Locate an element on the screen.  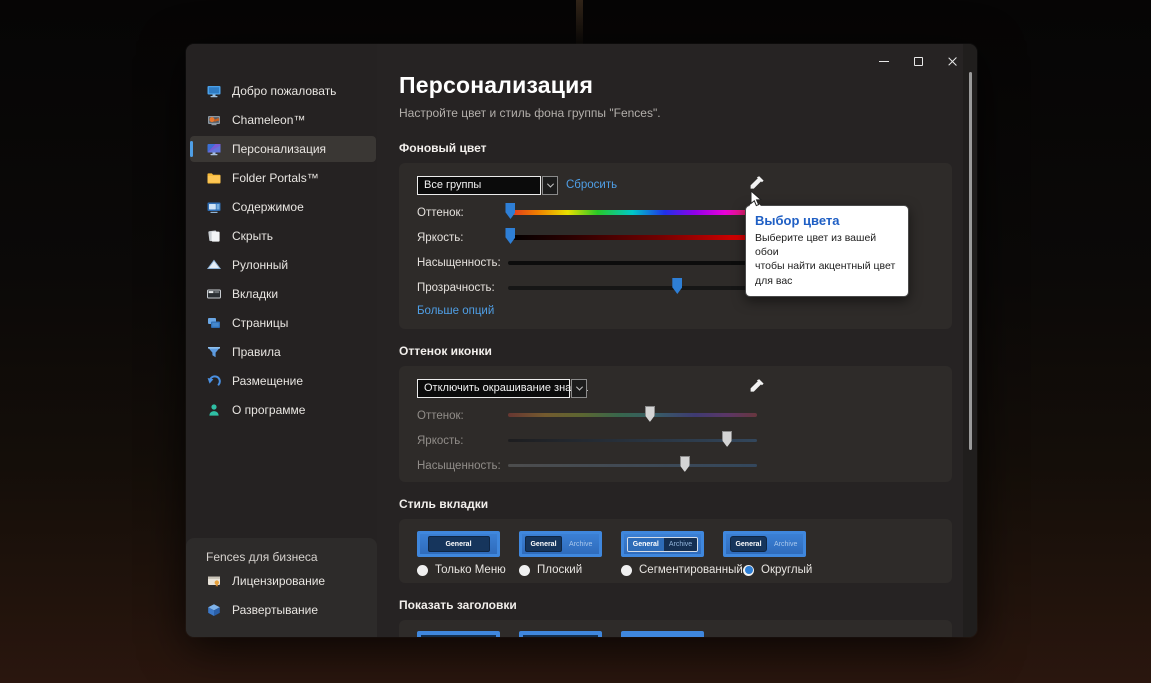
saturation-slider is located at coordinates (633, 262).